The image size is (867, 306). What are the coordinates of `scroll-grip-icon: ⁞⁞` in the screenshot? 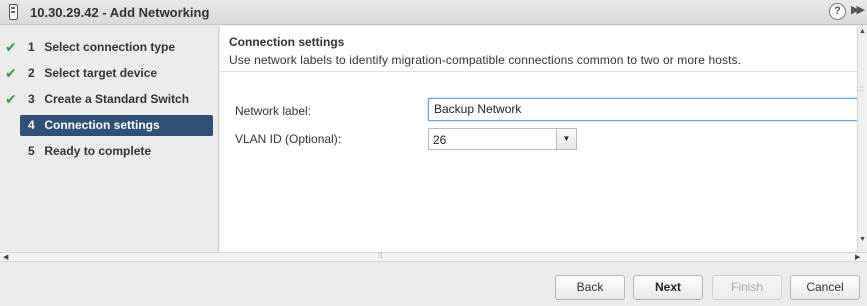 It's located at (380, 255).